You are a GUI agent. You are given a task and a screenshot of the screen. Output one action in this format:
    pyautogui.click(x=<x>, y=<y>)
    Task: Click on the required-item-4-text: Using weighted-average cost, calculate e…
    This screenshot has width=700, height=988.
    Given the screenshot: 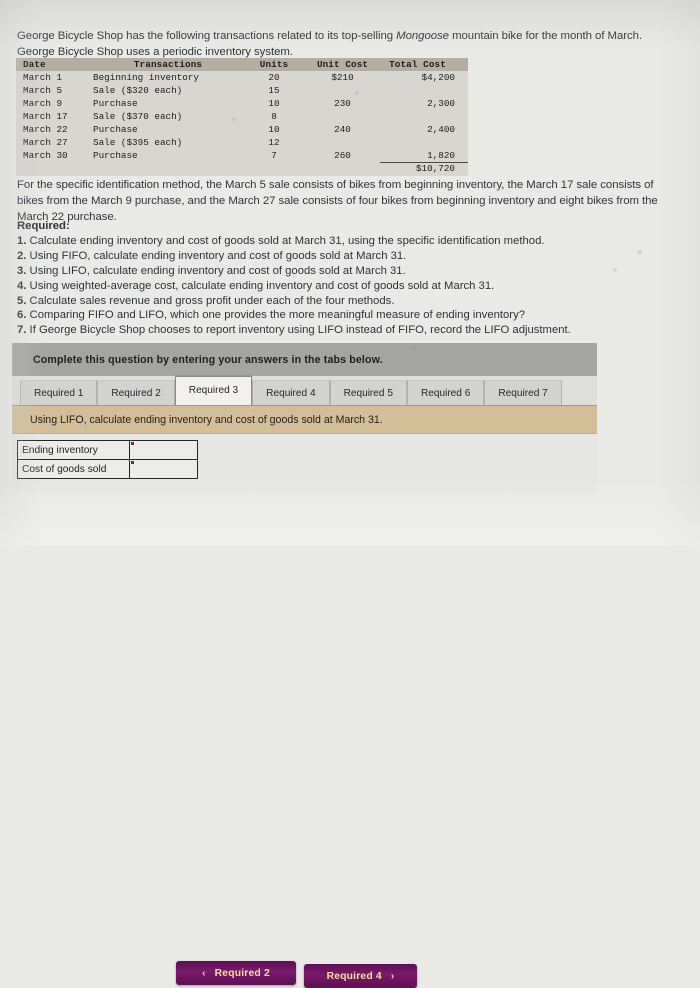 What is the action you would take?
    pyautogui.click(x=260, y=285)
    